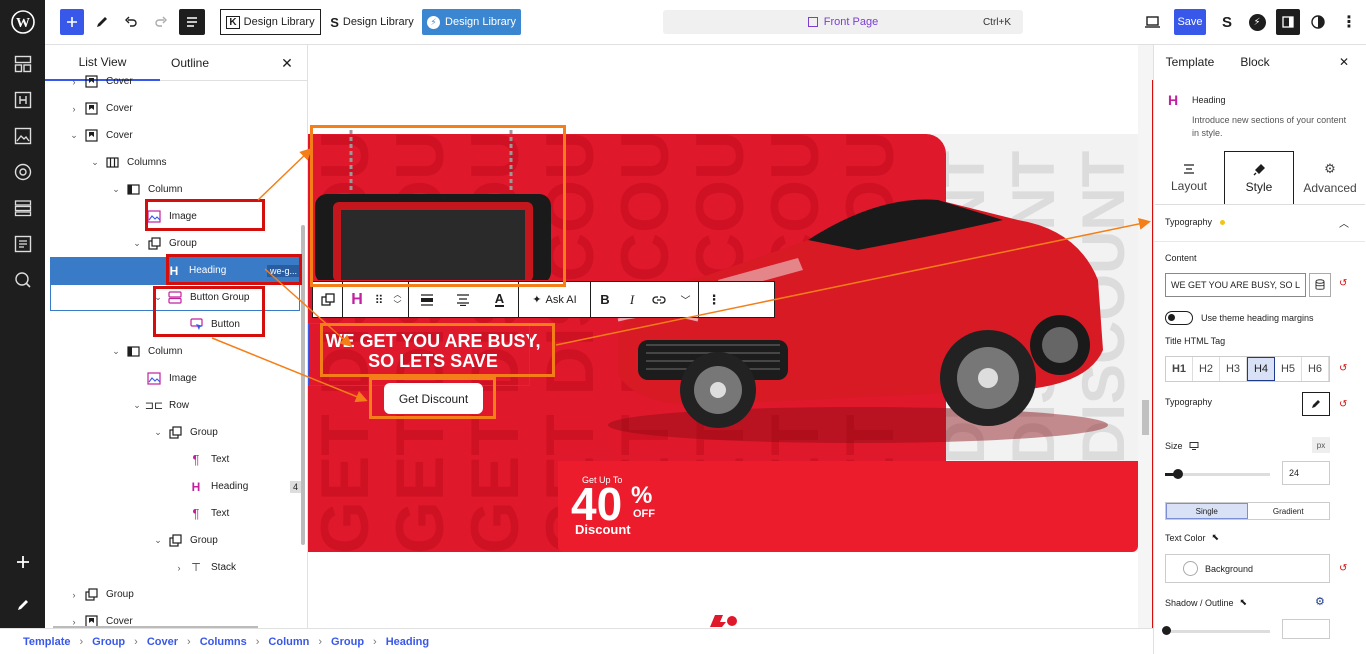 The width and height of the screenshot is (1366, 654). I want to click on content-input: WE GET YOU ARE BUSY, SO L, so click(1235, 285).